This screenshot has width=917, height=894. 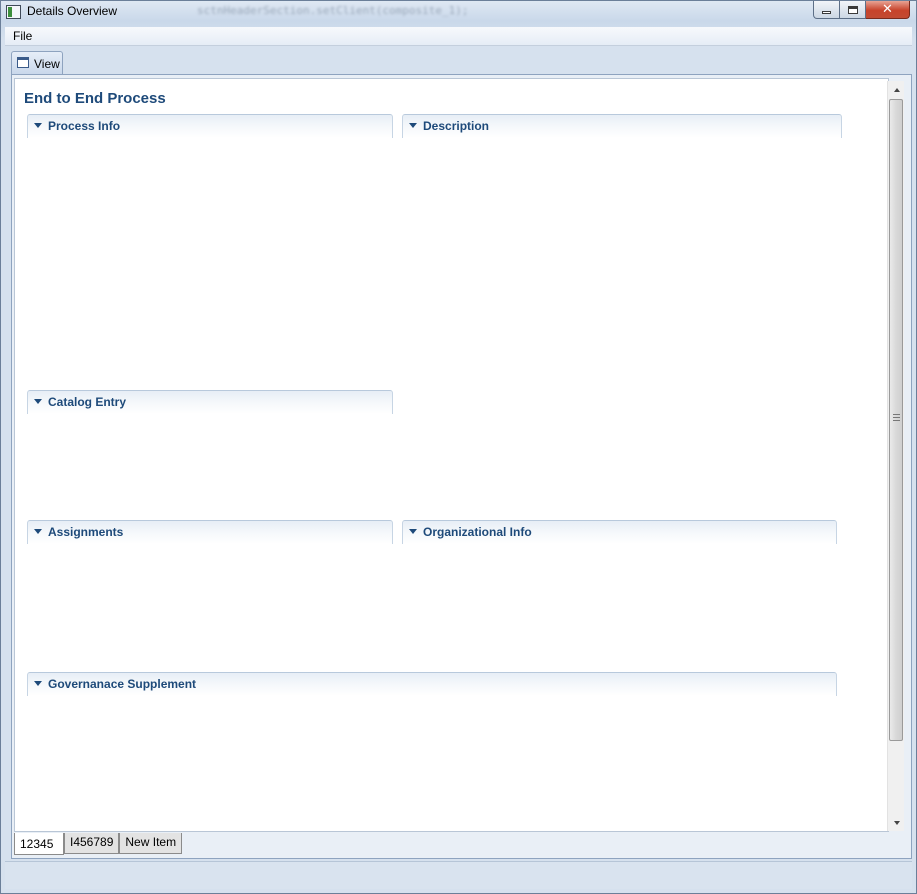 I want to click on tab-view: View, so click(x=37, y=63).